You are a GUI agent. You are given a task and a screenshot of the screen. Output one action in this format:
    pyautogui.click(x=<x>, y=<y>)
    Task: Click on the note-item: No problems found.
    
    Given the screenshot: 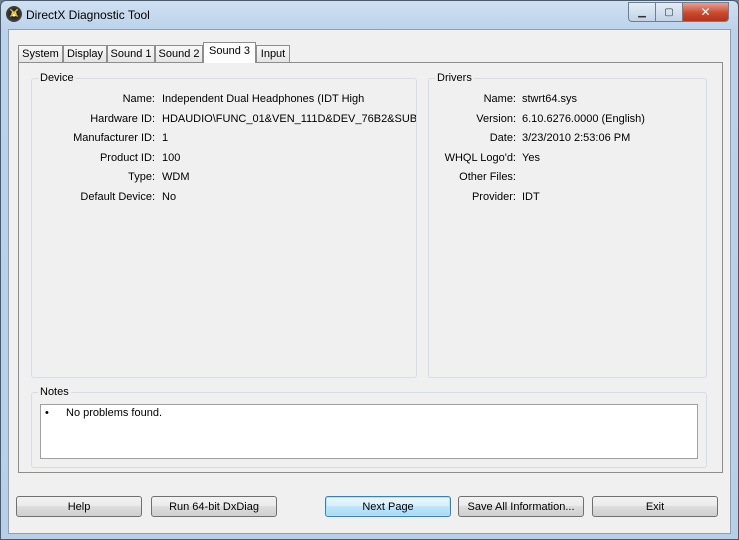 What is the action you would take?
    pyautogui.click(x=114, y=413)
    